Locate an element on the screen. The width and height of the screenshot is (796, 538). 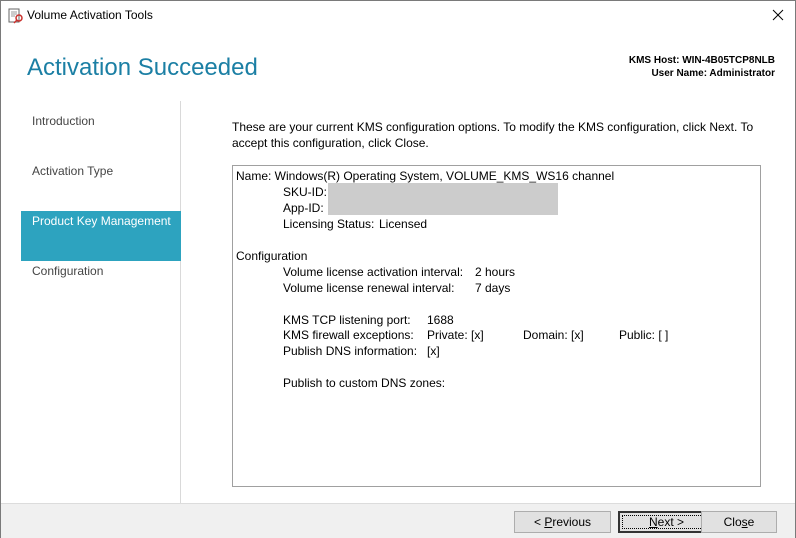
tcp-port-value: 1688 is located at coordinates (440, 320).